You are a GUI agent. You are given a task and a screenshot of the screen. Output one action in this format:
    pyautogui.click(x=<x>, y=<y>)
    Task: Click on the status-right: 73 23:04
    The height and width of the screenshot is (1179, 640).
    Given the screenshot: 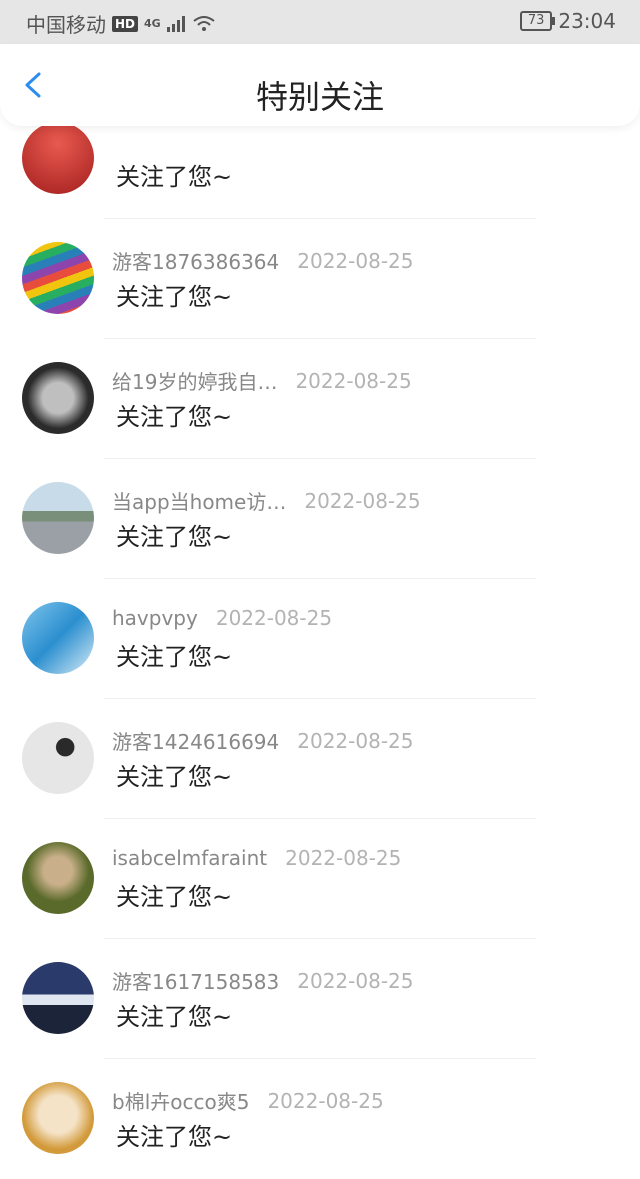 What is the action you would take?
    pyautogui.click(x=567, y=21)
    